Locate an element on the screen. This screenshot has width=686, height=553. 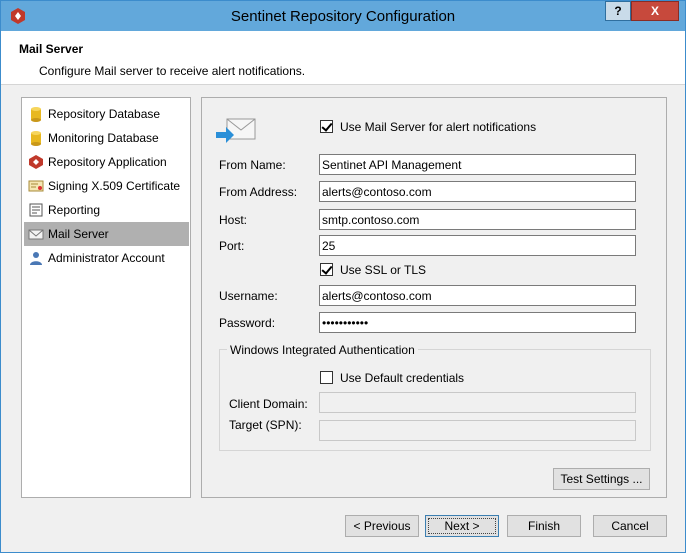
sidebar-item-label: Mail Server is located at coordinates (78, 234).